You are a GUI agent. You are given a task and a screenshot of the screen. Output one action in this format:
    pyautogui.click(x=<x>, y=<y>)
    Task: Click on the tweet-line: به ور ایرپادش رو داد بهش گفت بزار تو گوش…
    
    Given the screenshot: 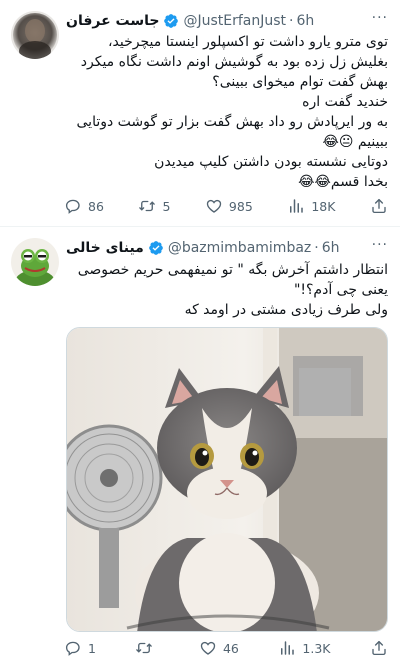 What is the action you would take?
    pyautogui.click(x=232, y=122)
    